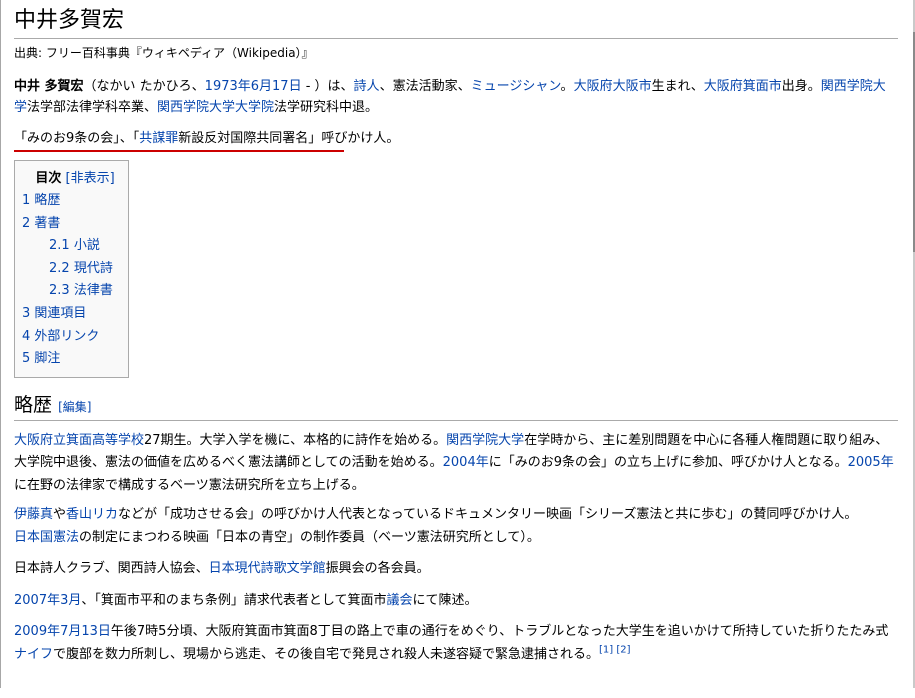 This screenshot has width=915, height=698. I want to click on toc-item-external-links: 4 外部リンク, so click(75, 337).